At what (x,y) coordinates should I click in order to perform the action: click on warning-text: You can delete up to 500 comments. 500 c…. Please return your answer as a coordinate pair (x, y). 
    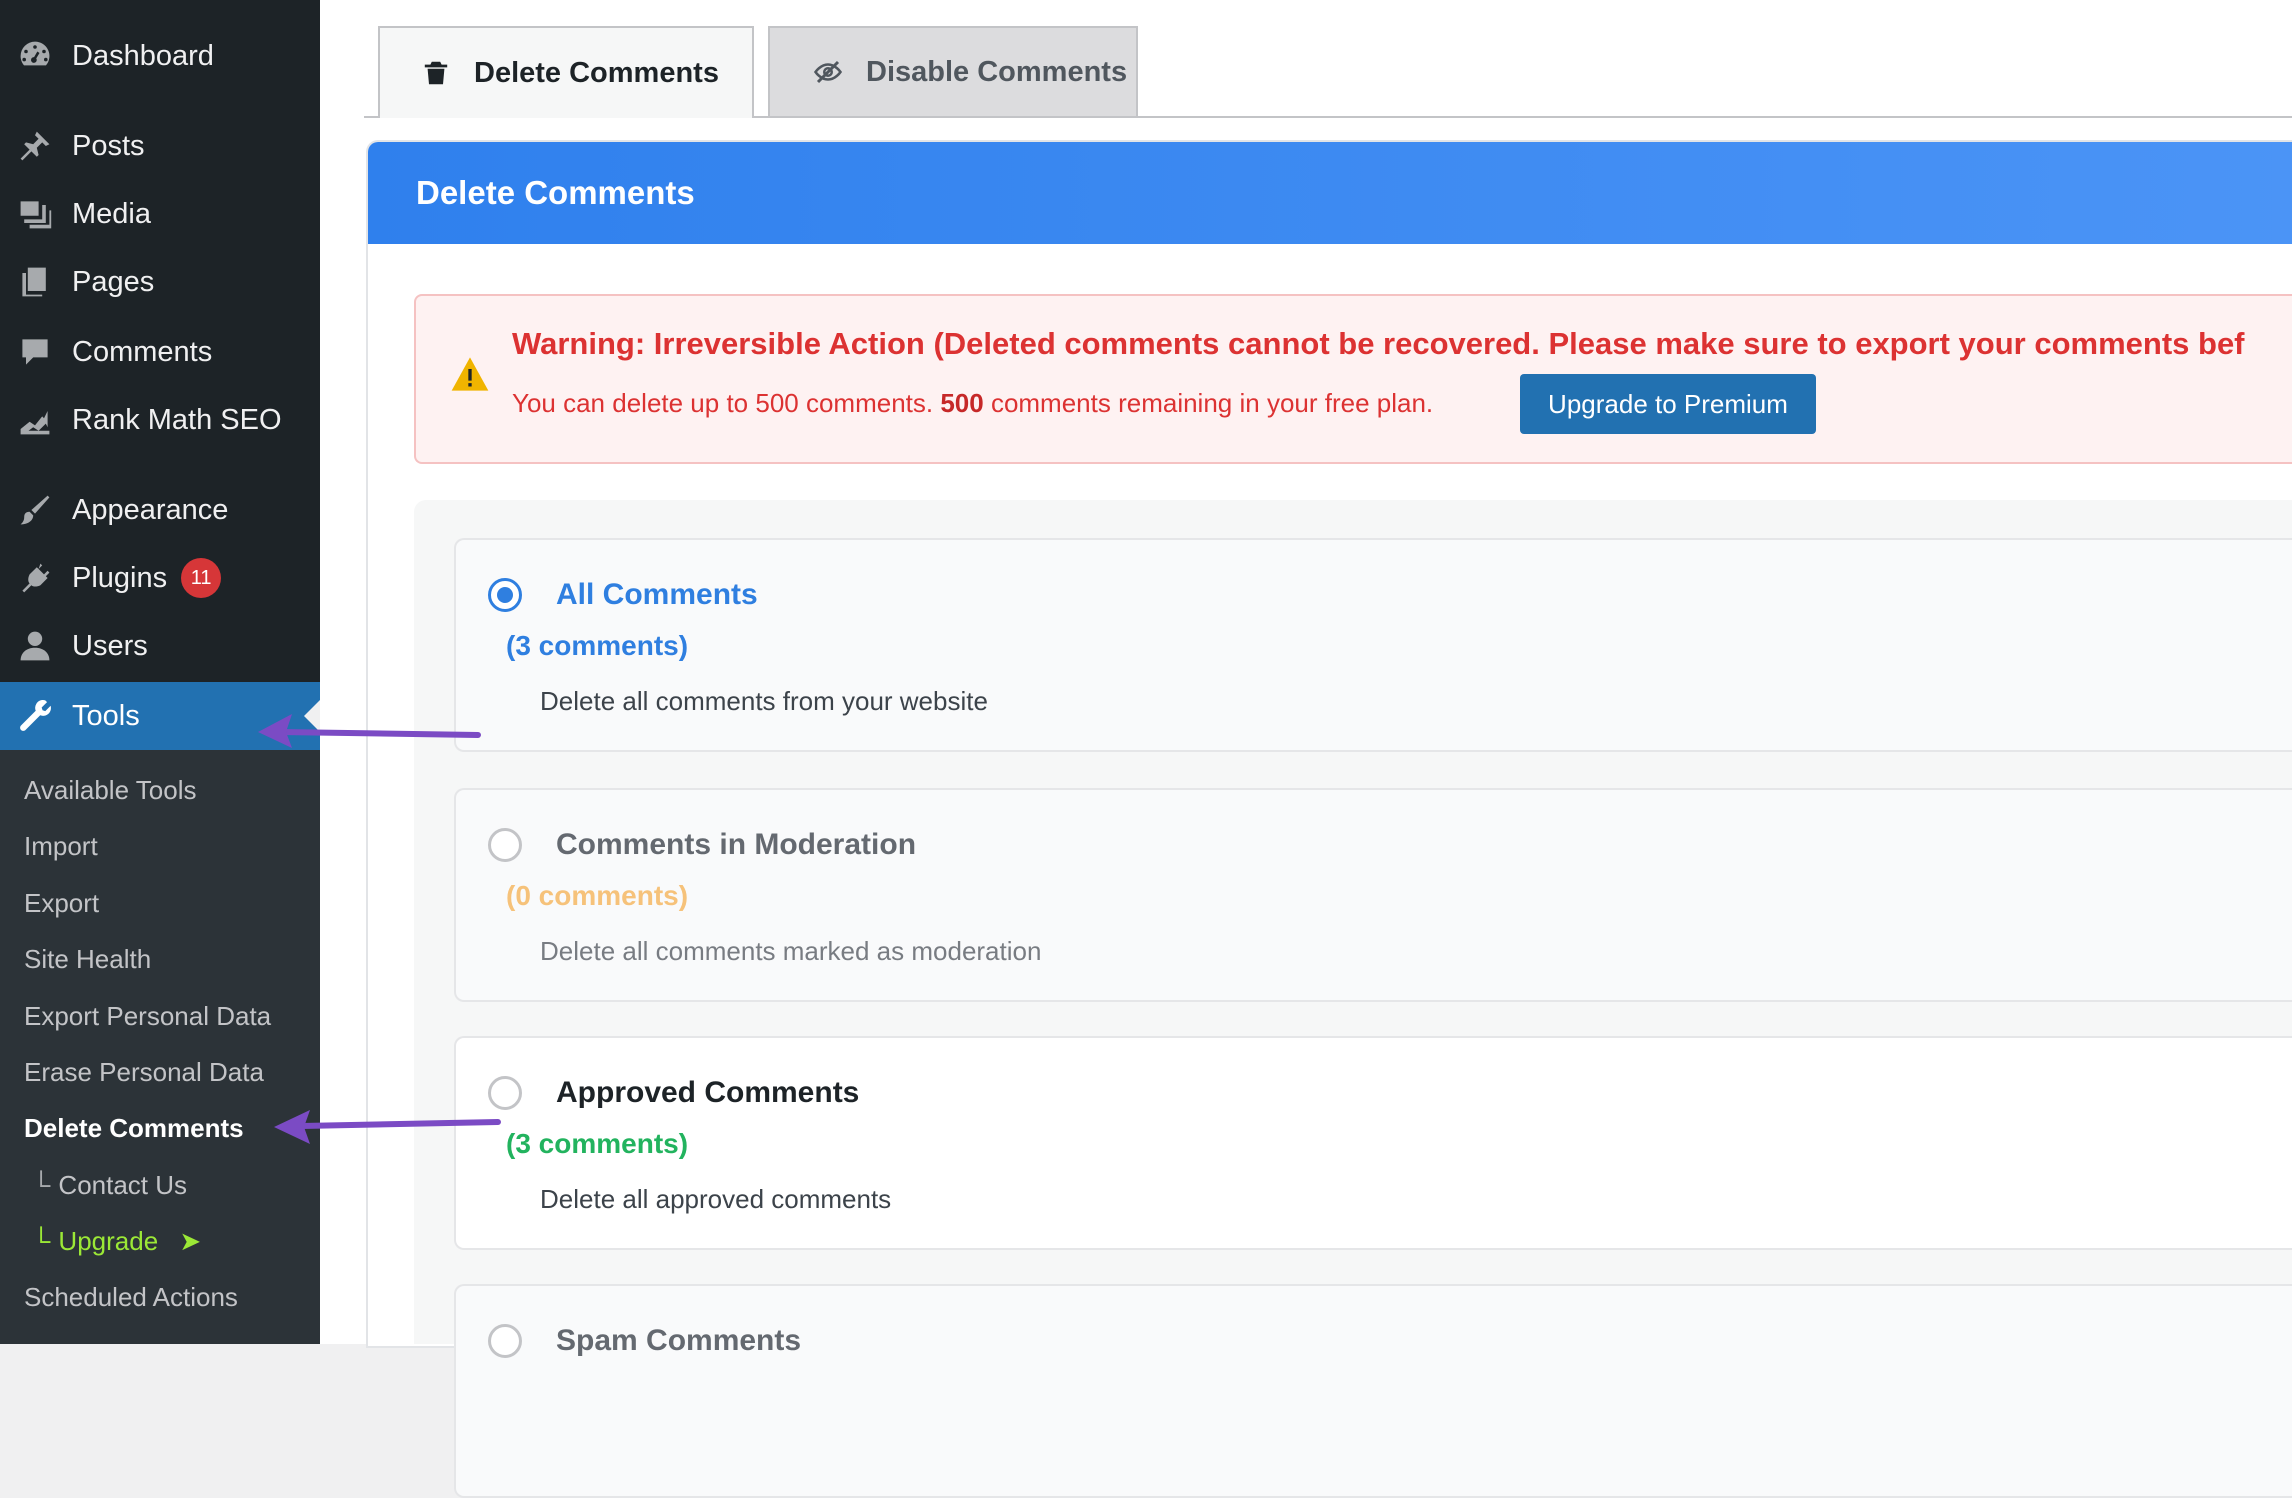
    Looking at the image, I should click on (972, 403).